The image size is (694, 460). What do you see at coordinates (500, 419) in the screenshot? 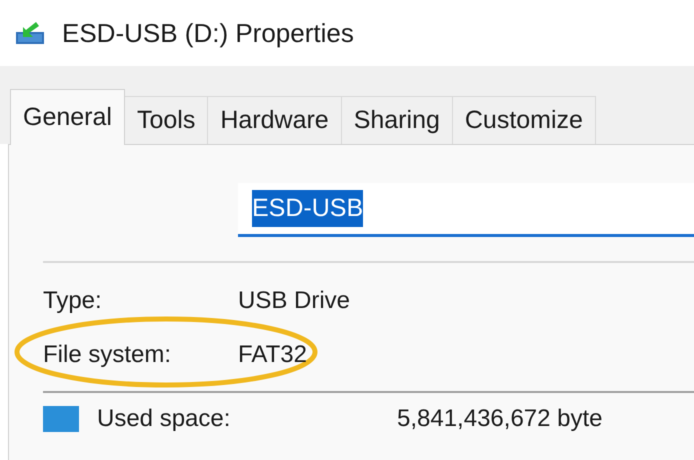
I see `space-value: 5,841,436,672 byte` at bounding box center [500, 419].